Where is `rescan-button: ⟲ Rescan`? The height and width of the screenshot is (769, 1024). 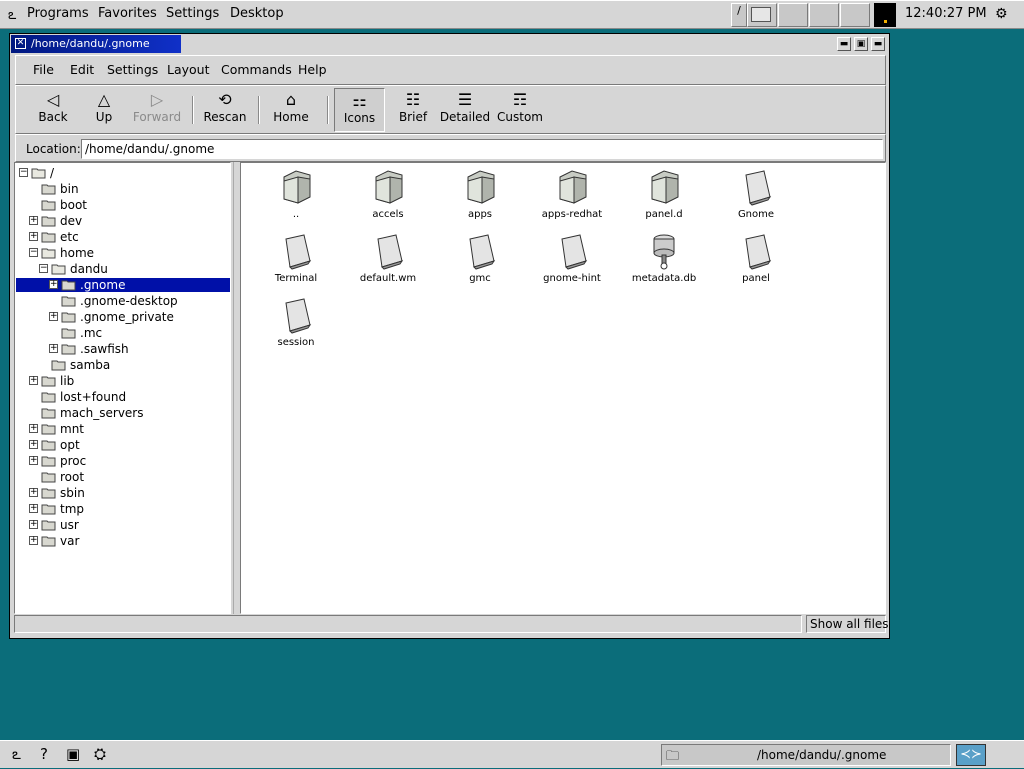 rescan-button: ⟲ Rescan is located at coordinates (225, 110).